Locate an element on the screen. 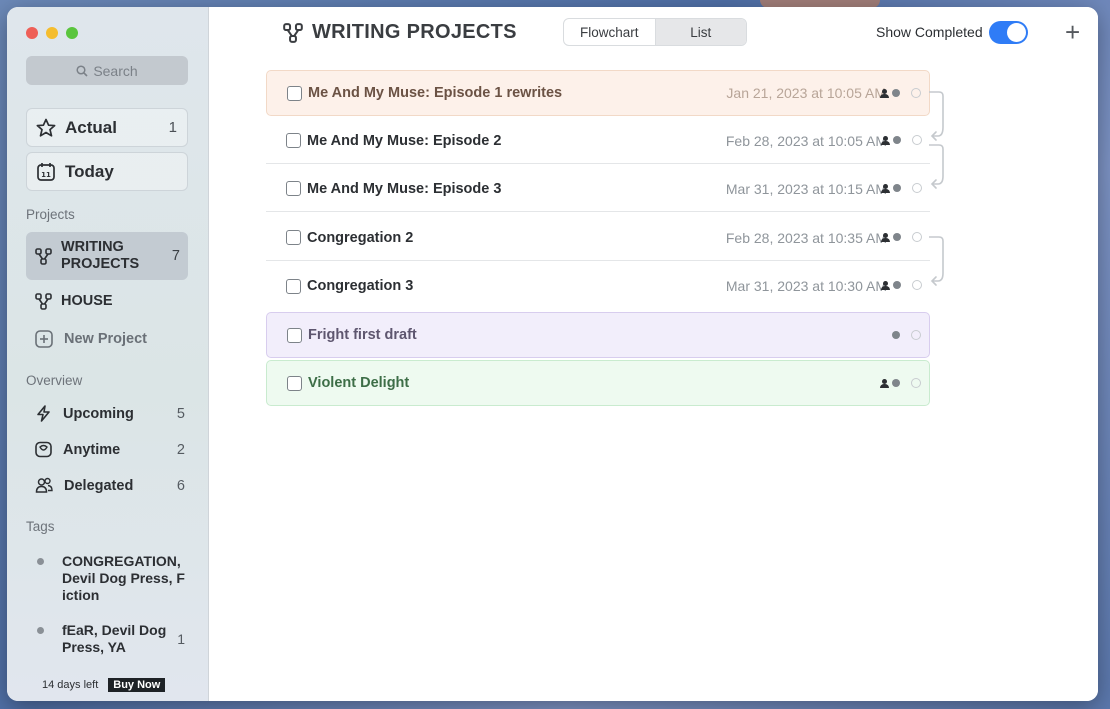  sidebar-item-label: HOUSE is located at coordinates (87, 300).